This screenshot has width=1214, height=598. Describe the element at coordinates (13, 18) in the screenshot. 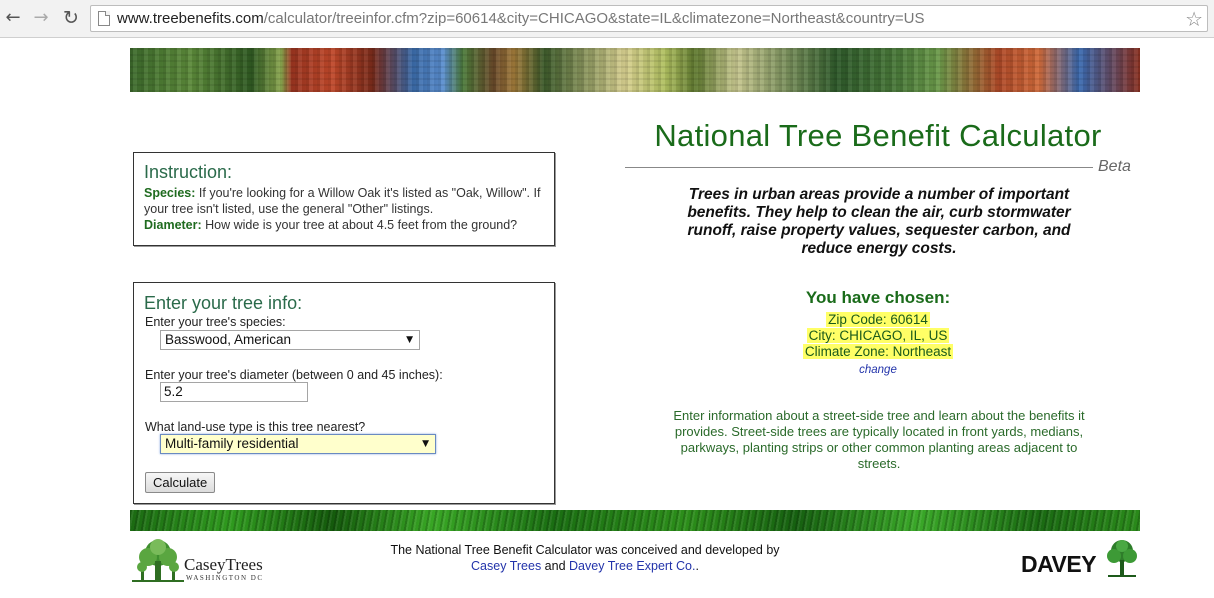

I see `back-arrow-icon: ←` at that location.